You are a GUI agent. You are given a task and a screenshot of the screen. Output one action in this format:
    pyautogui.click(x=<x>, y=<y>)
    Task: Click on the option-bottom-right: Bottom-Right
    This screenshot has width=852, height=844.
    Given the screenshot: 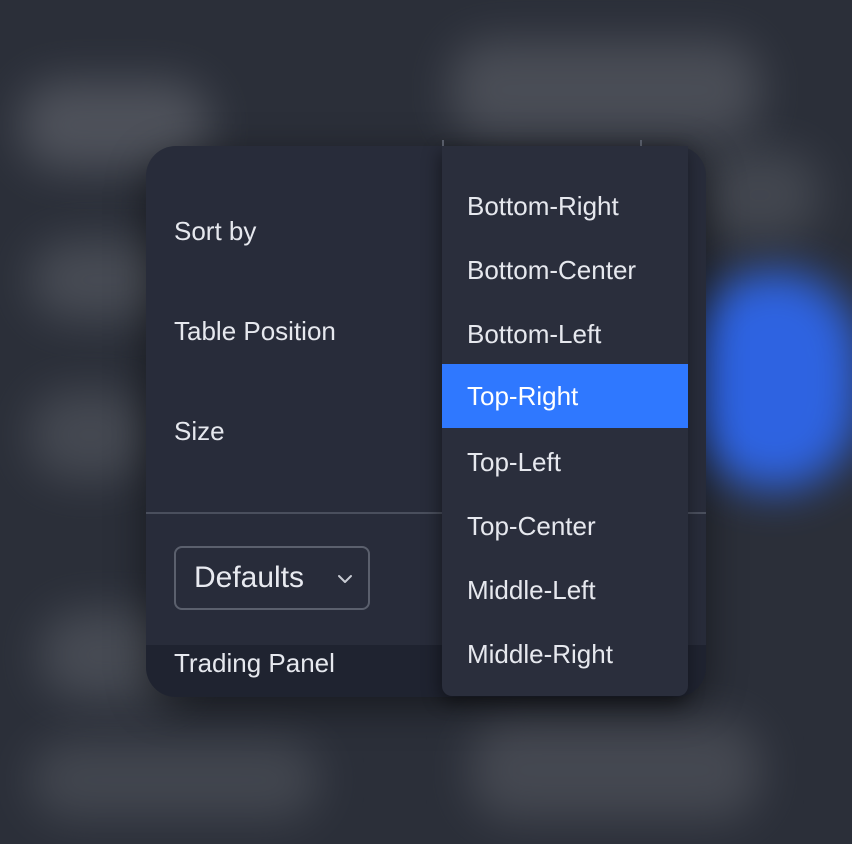 What is the action you would take?
    pyautogui.click(x=565, y=206)
    